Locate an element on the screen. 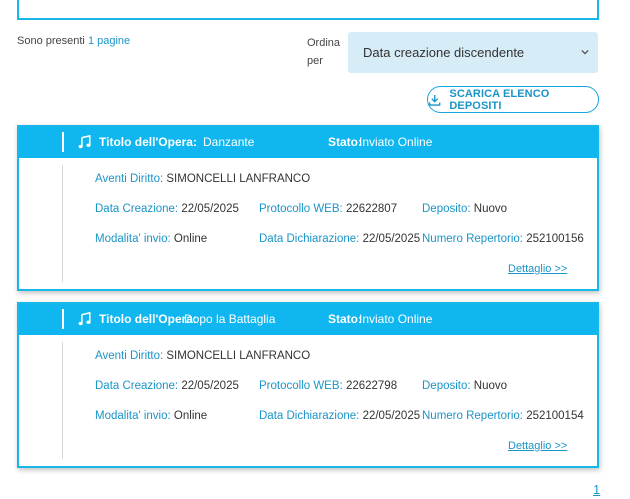  order-label: Ordina per is located at coordinates (323, 52).